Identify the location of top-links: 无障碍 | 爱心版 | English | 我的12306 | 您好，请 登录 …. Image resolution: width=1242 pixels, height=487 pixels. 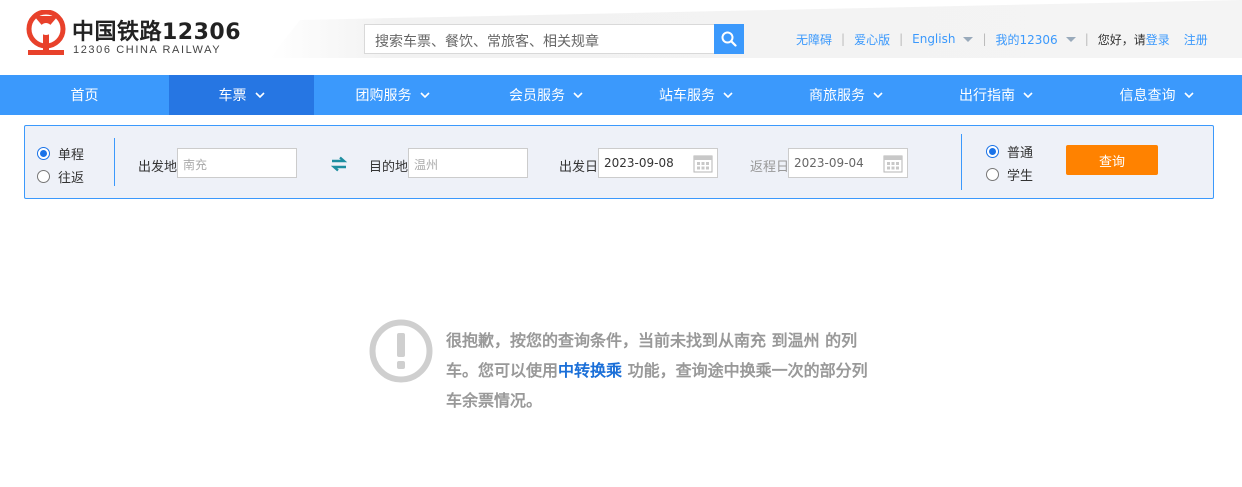
(1002, 39).